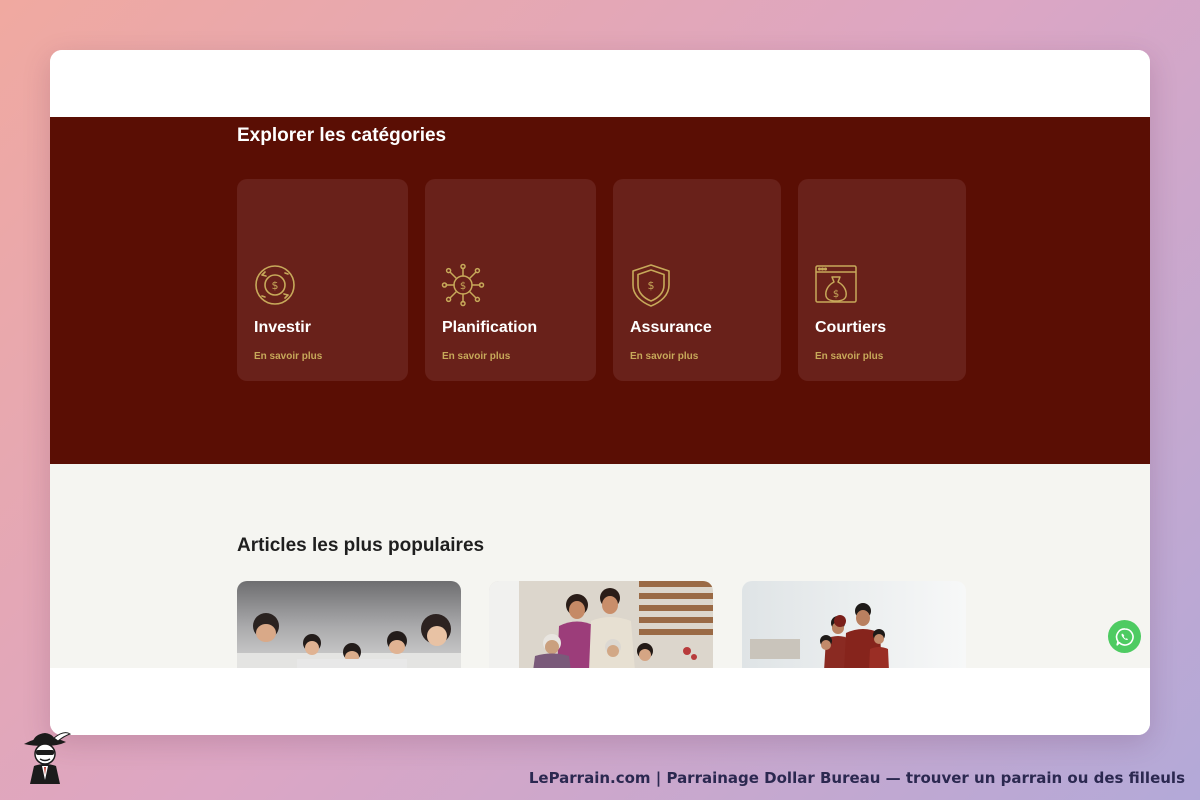 Image resolution: width=1200 pixels, height=800 pixels. Describe the element at coordinates (361, 545) in the screenshot. I see `popular-articles-title: Articles les plus populaires` at that location.